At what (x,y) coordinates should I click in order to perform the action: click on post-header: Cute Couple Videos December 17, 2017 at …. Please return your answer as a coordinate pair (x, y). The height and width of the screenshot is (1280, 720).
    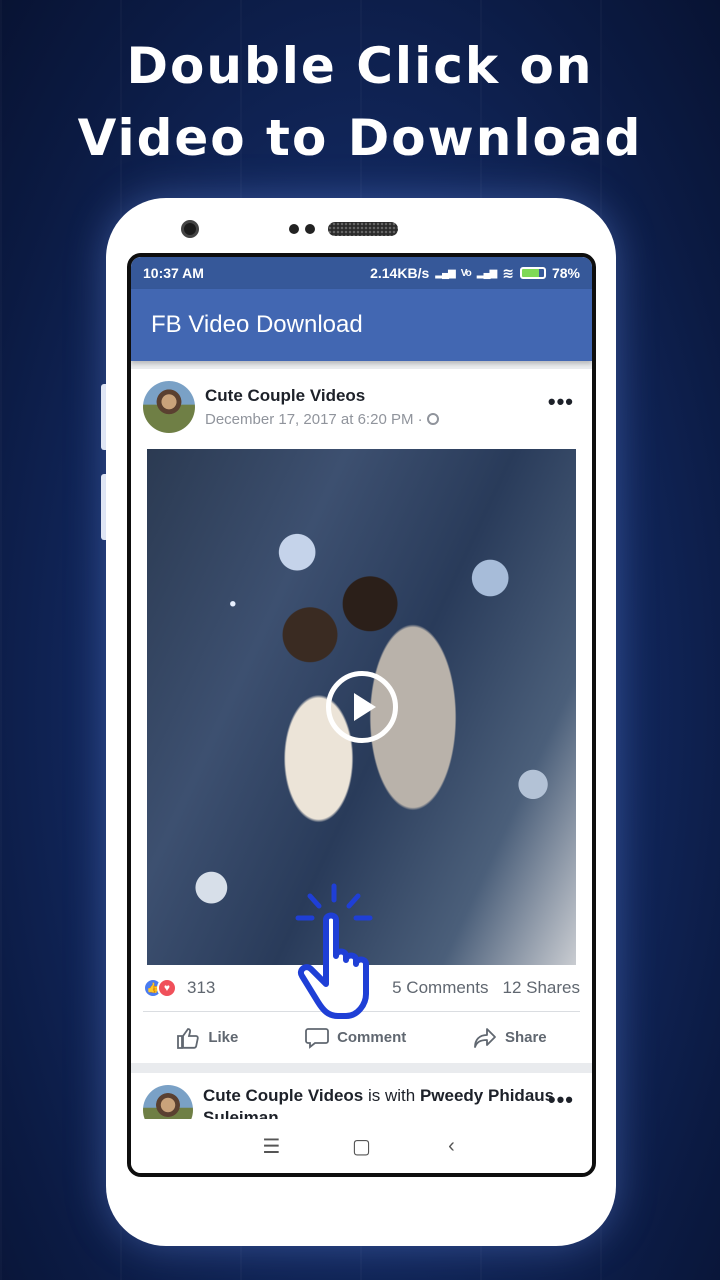
    Looking at the image, I should click on (361, 407).